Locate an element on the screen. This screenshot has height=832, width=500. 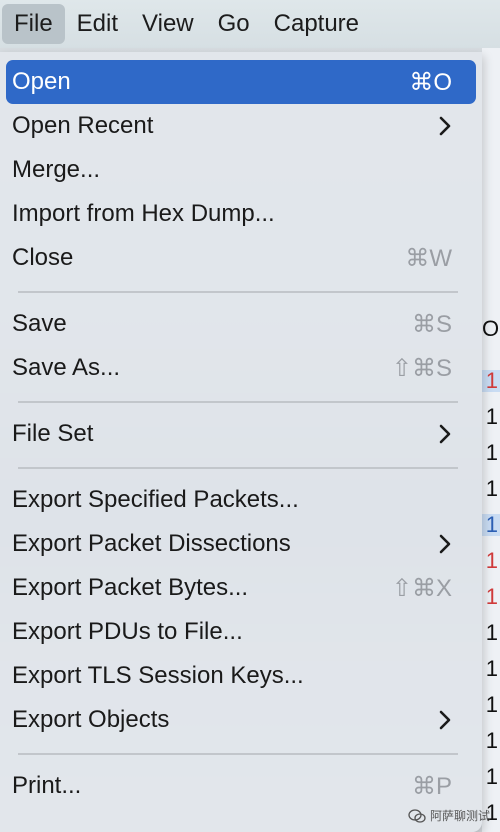
shortcut-label: ⇧⌘X is located at coordinates (421, 588).